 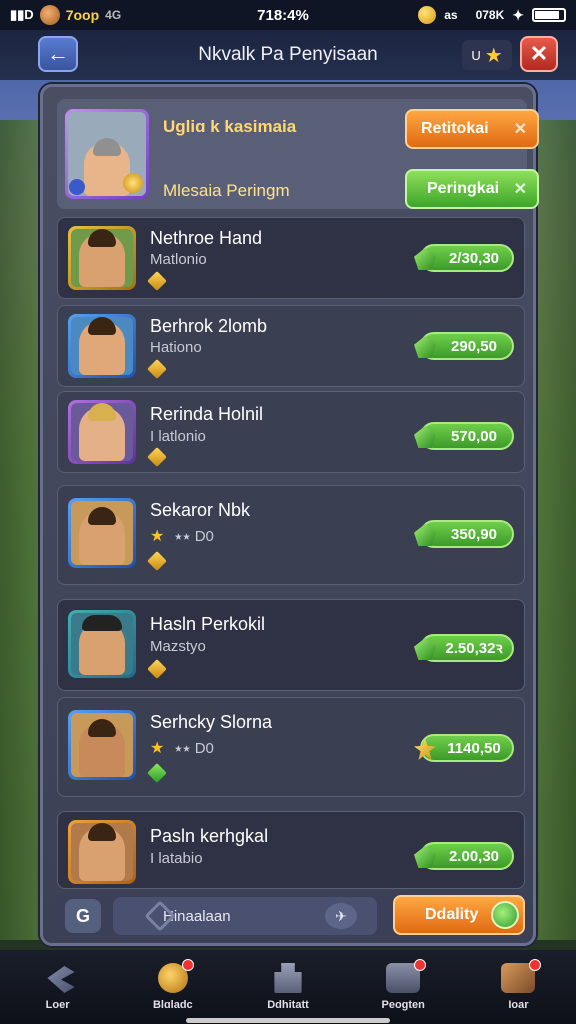 What do you see at coordinates (474, 748) in the screenshot?
I see `score-value: 1140,50` at bounding box center [474, 748].